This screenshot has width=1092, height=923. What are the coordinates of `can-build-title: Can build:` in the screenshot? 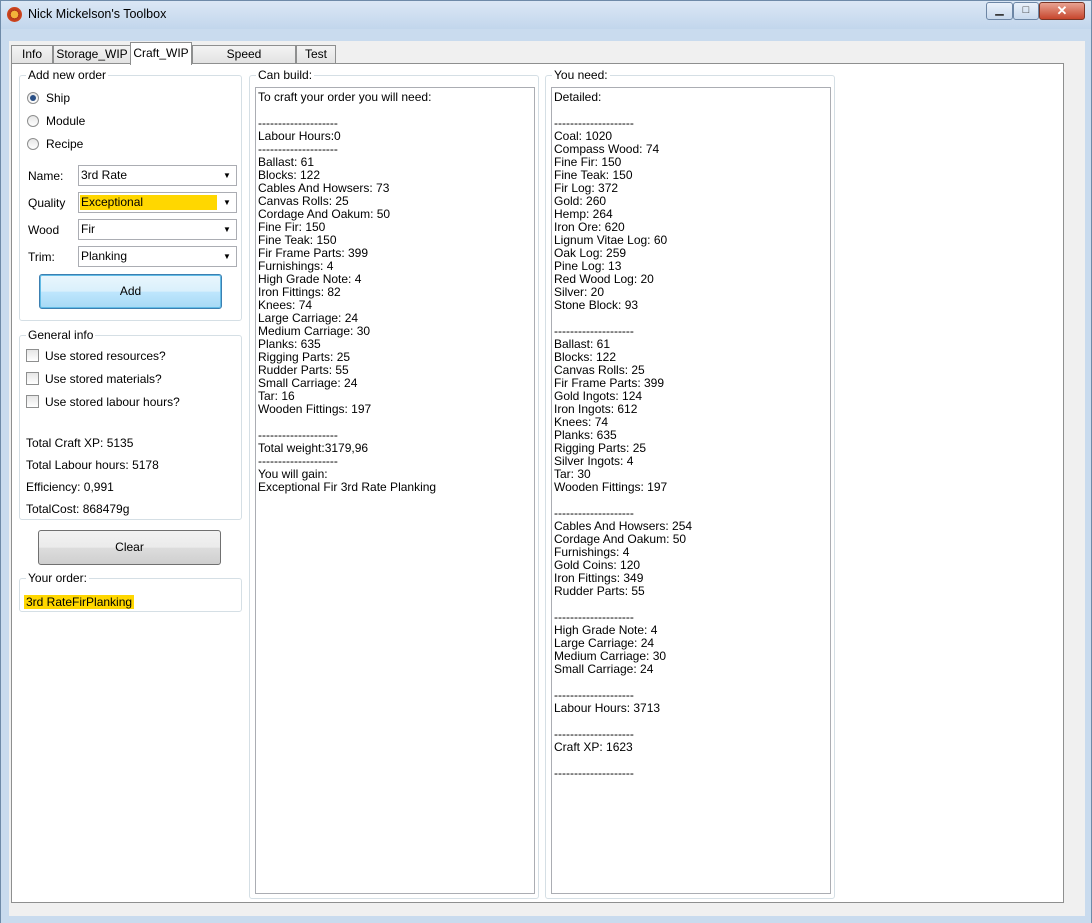 It's located at (285, 75).